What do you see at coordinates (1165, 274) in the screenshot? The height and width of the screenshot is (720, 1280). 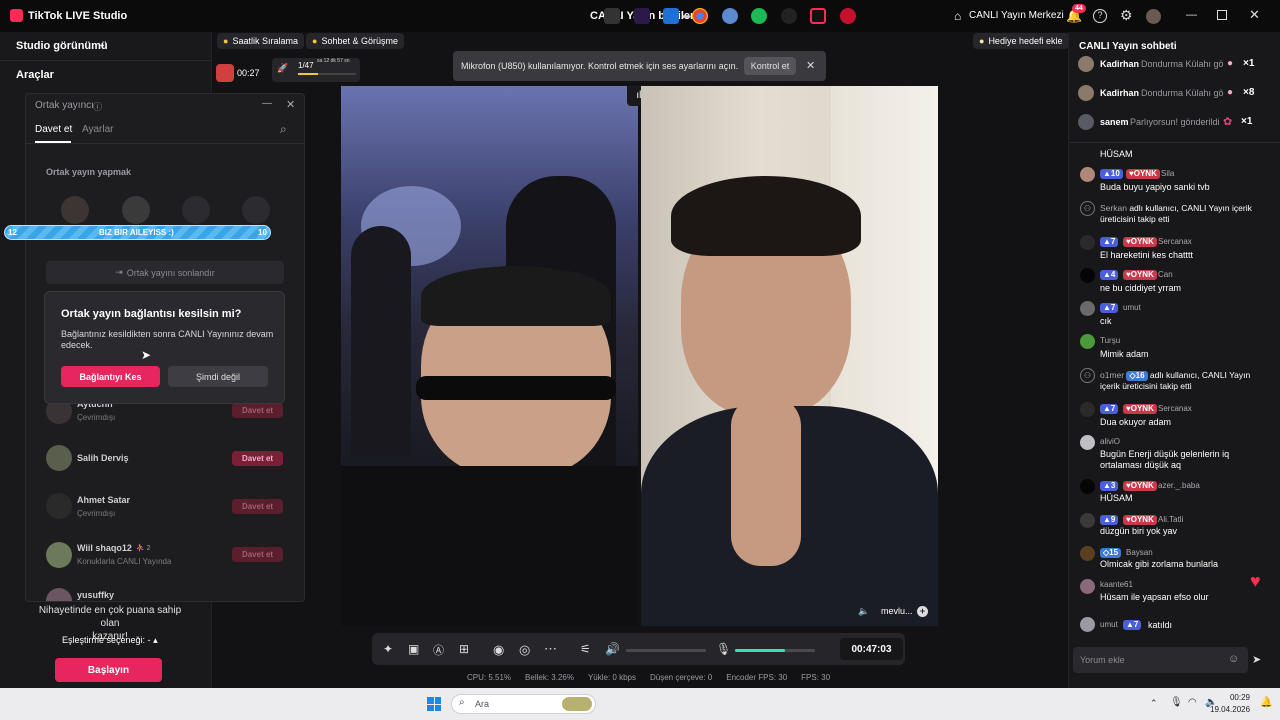 I see `chat-username: Can` at bounding box center [1165, 274].